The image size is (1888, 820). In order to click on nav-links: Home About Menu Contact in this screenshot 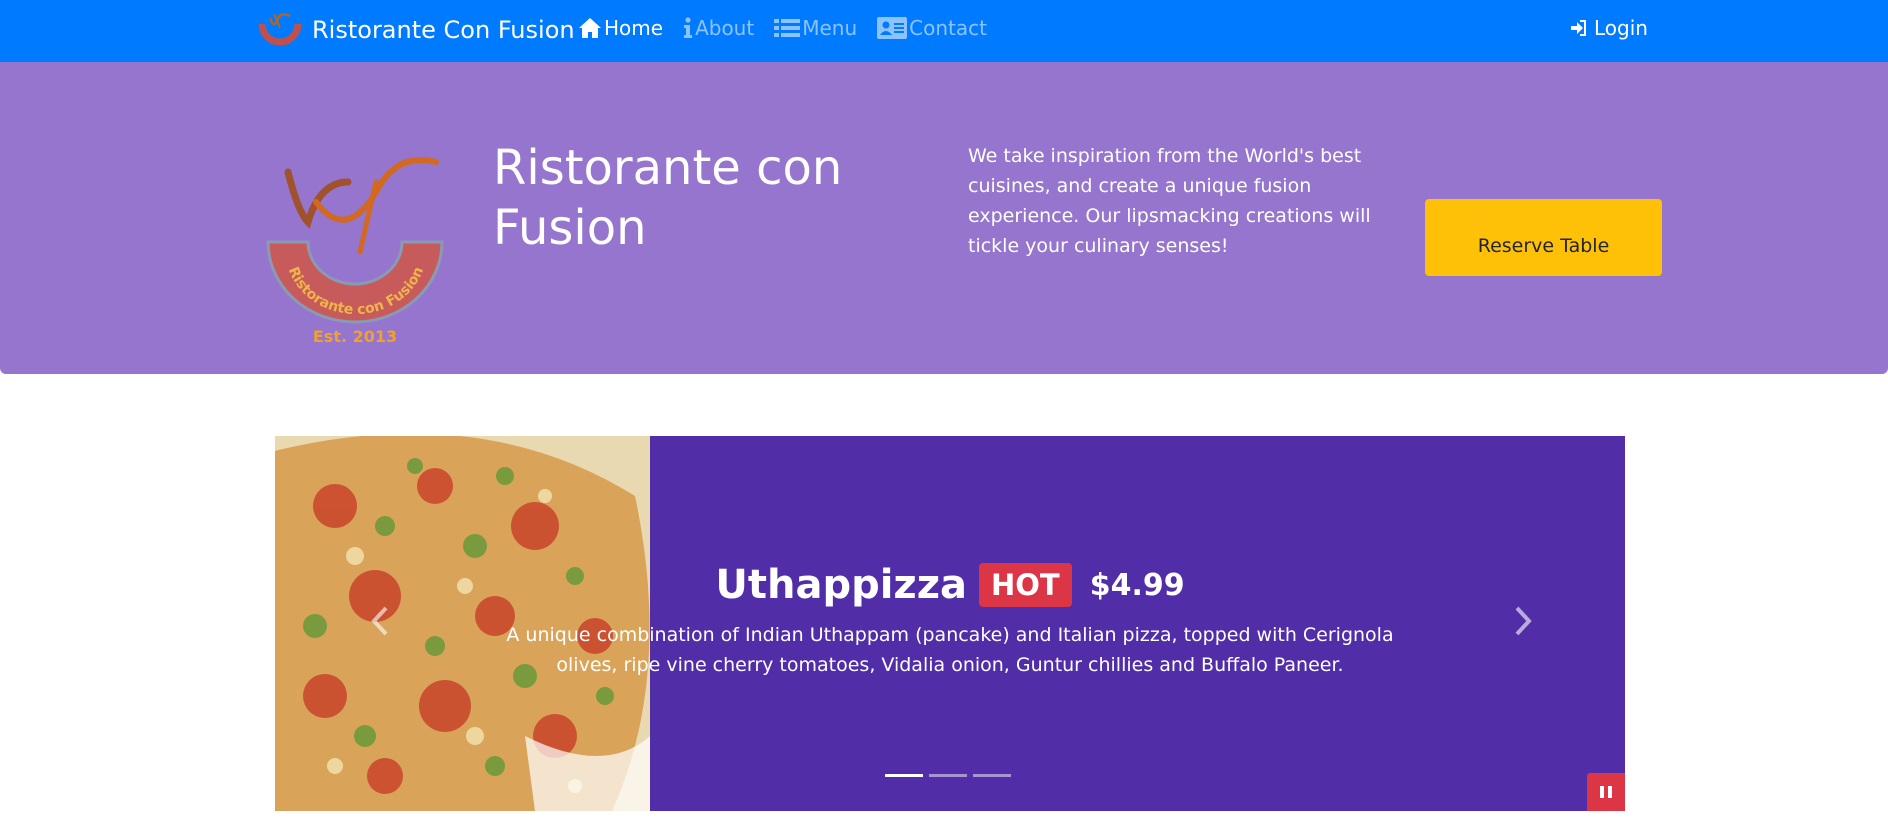, I will do `click(782, 28)`.